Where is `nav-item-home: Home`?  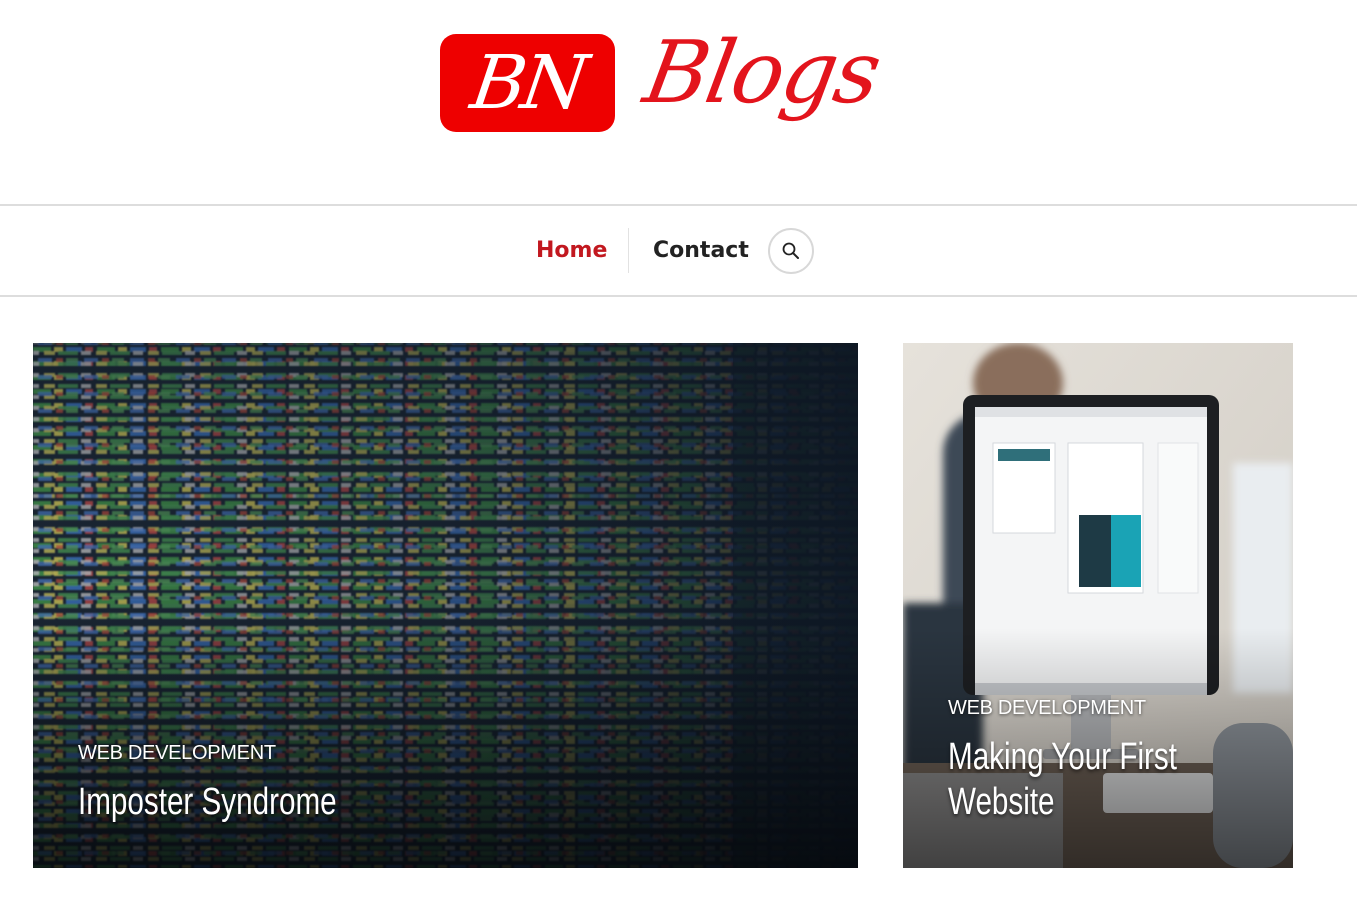 nav-item-home: Home is located at coordinates (571, 250).